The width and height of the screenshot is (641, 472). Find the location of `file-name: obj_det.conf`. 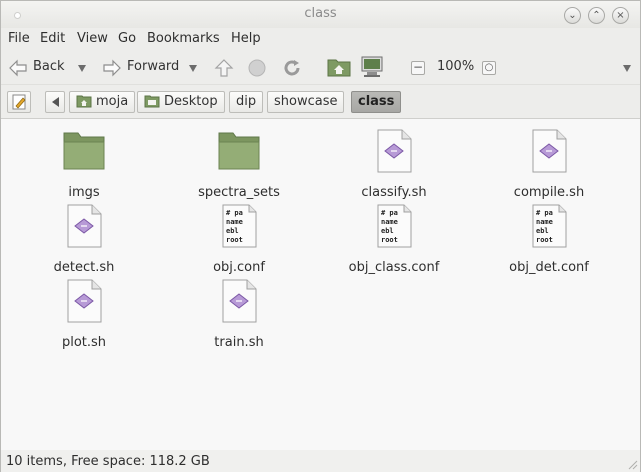

file-name: obj_det.conf is located at coordinates (549, 267).